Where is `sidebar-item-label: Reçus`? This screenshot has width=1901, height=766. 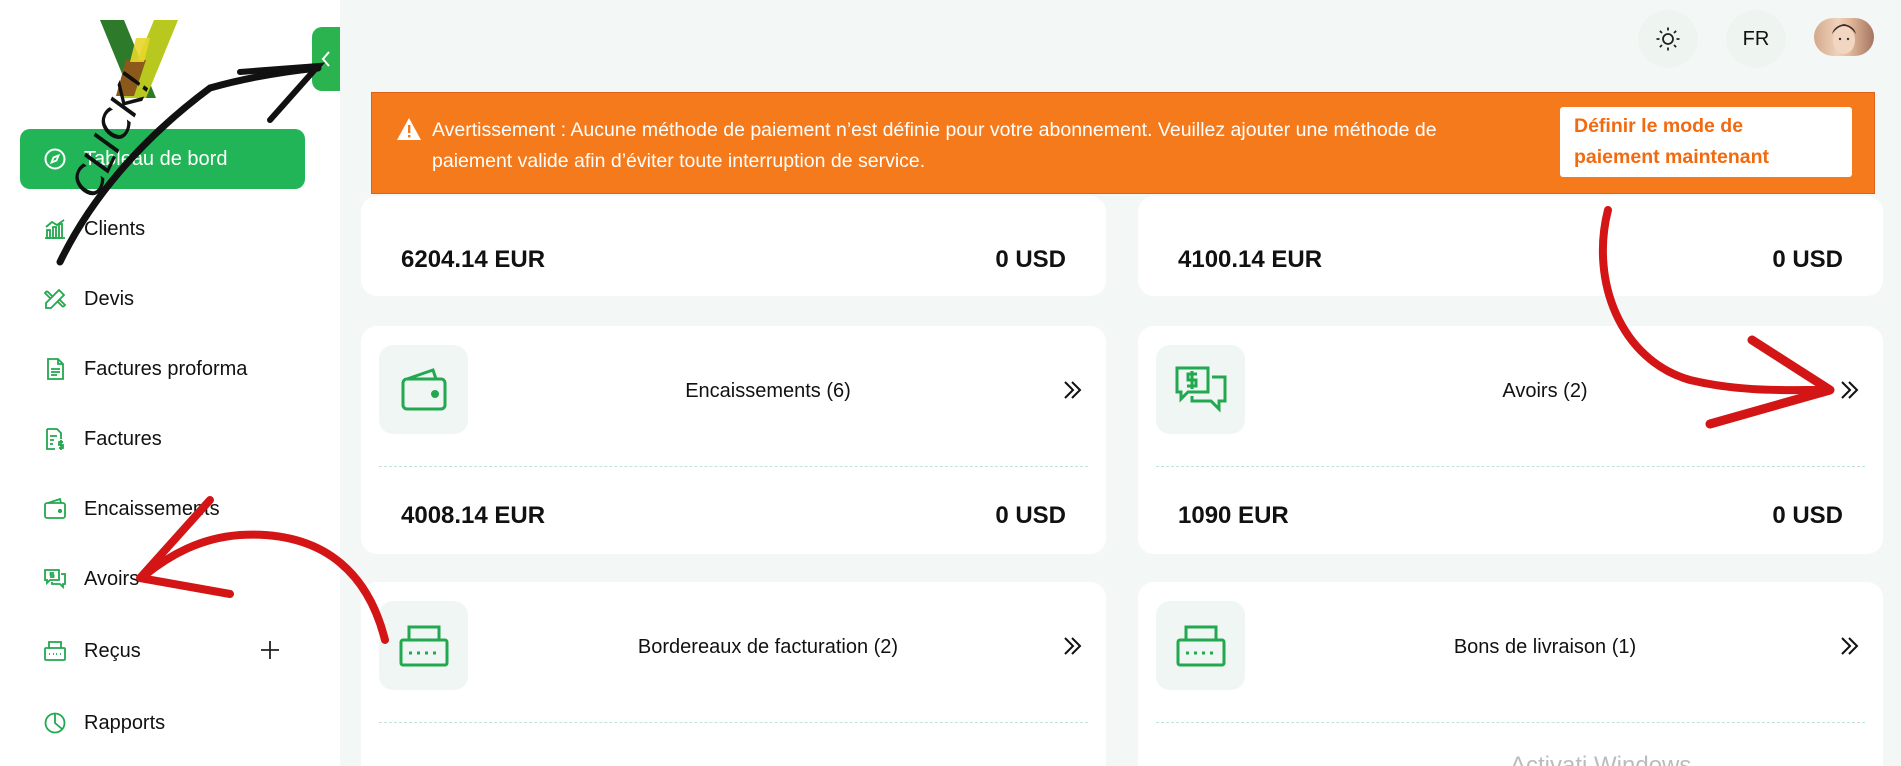
sidebar-item-label: Reçus is located at coordinates (112, 650).